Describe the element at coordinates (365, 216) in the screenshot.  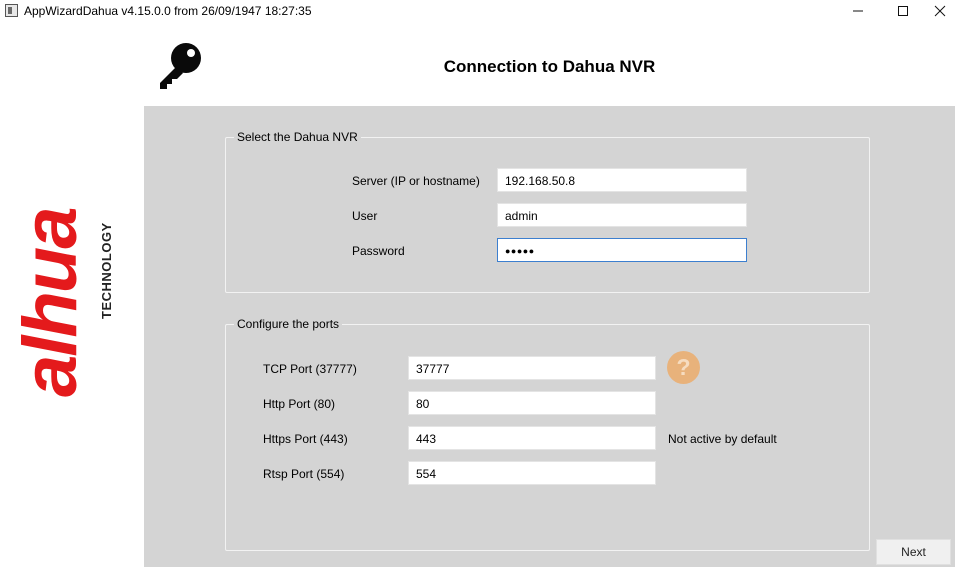
I see `user-label: User` at that location.